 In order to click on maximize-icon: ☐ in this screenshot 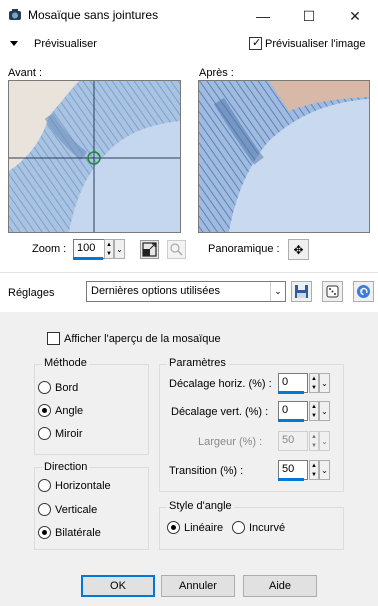, I will do `click(309, 15)`.